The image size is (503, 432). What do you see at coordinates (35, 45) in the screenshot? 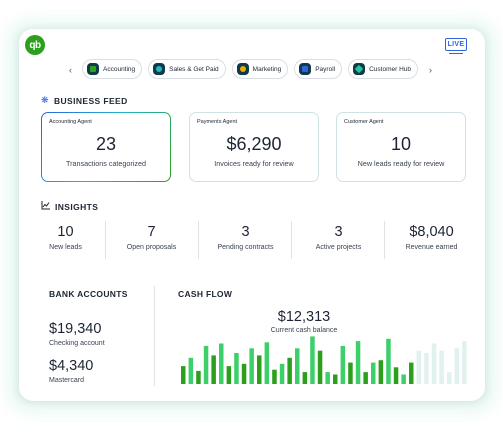
I see `logo-text: qb` at bounding box center [35, 45].